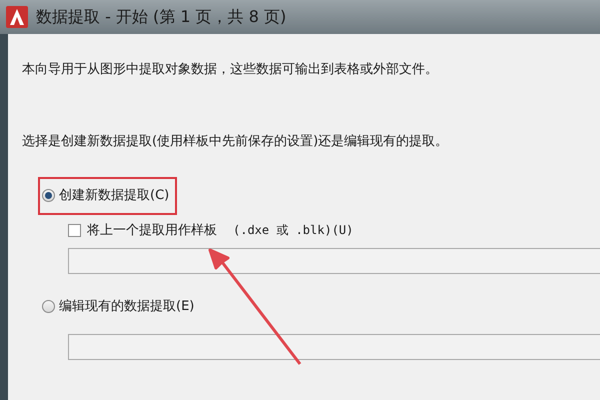  I want to click on window-title: 数据提取 - 开始 (第 1 页，共 8 页), so click(161, 17).